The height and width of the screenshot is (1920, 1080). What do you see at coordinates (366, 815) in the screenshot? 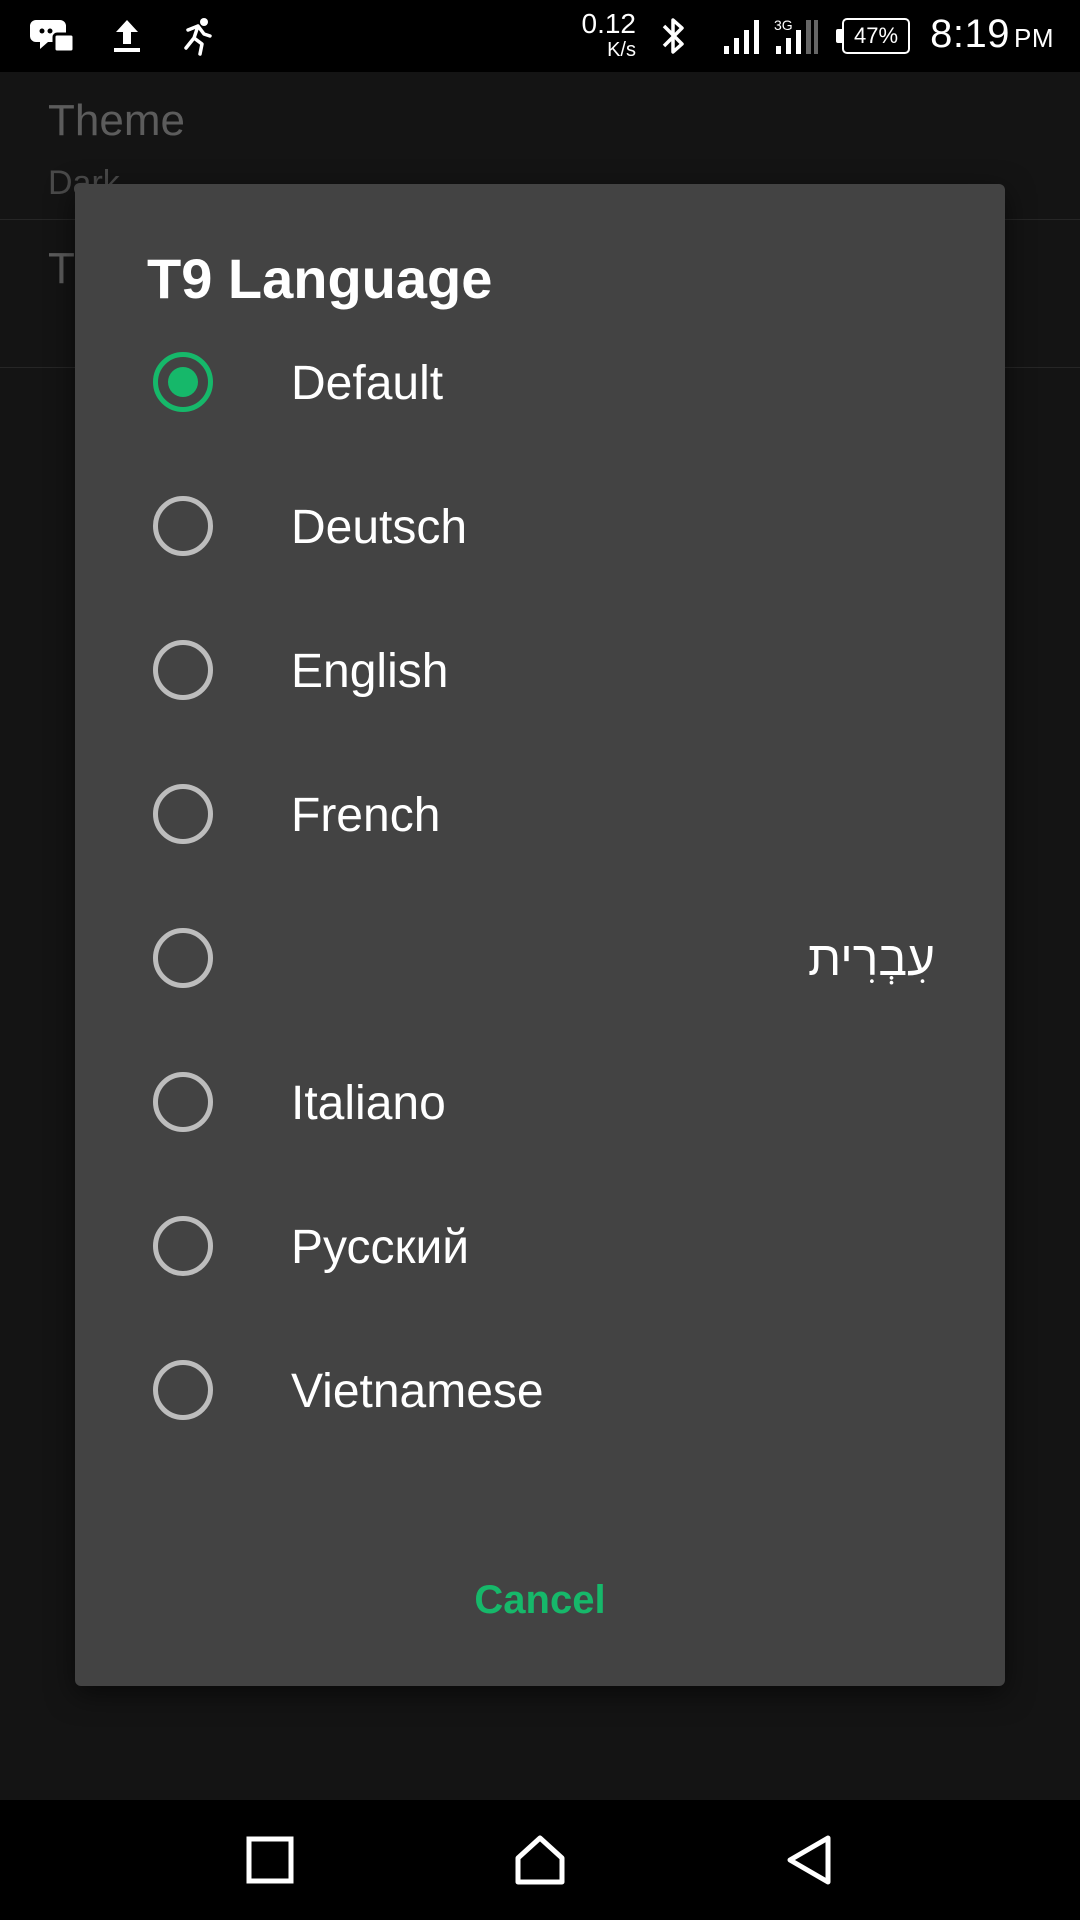
I see `option-label: French` at bounding box center [366, 815].